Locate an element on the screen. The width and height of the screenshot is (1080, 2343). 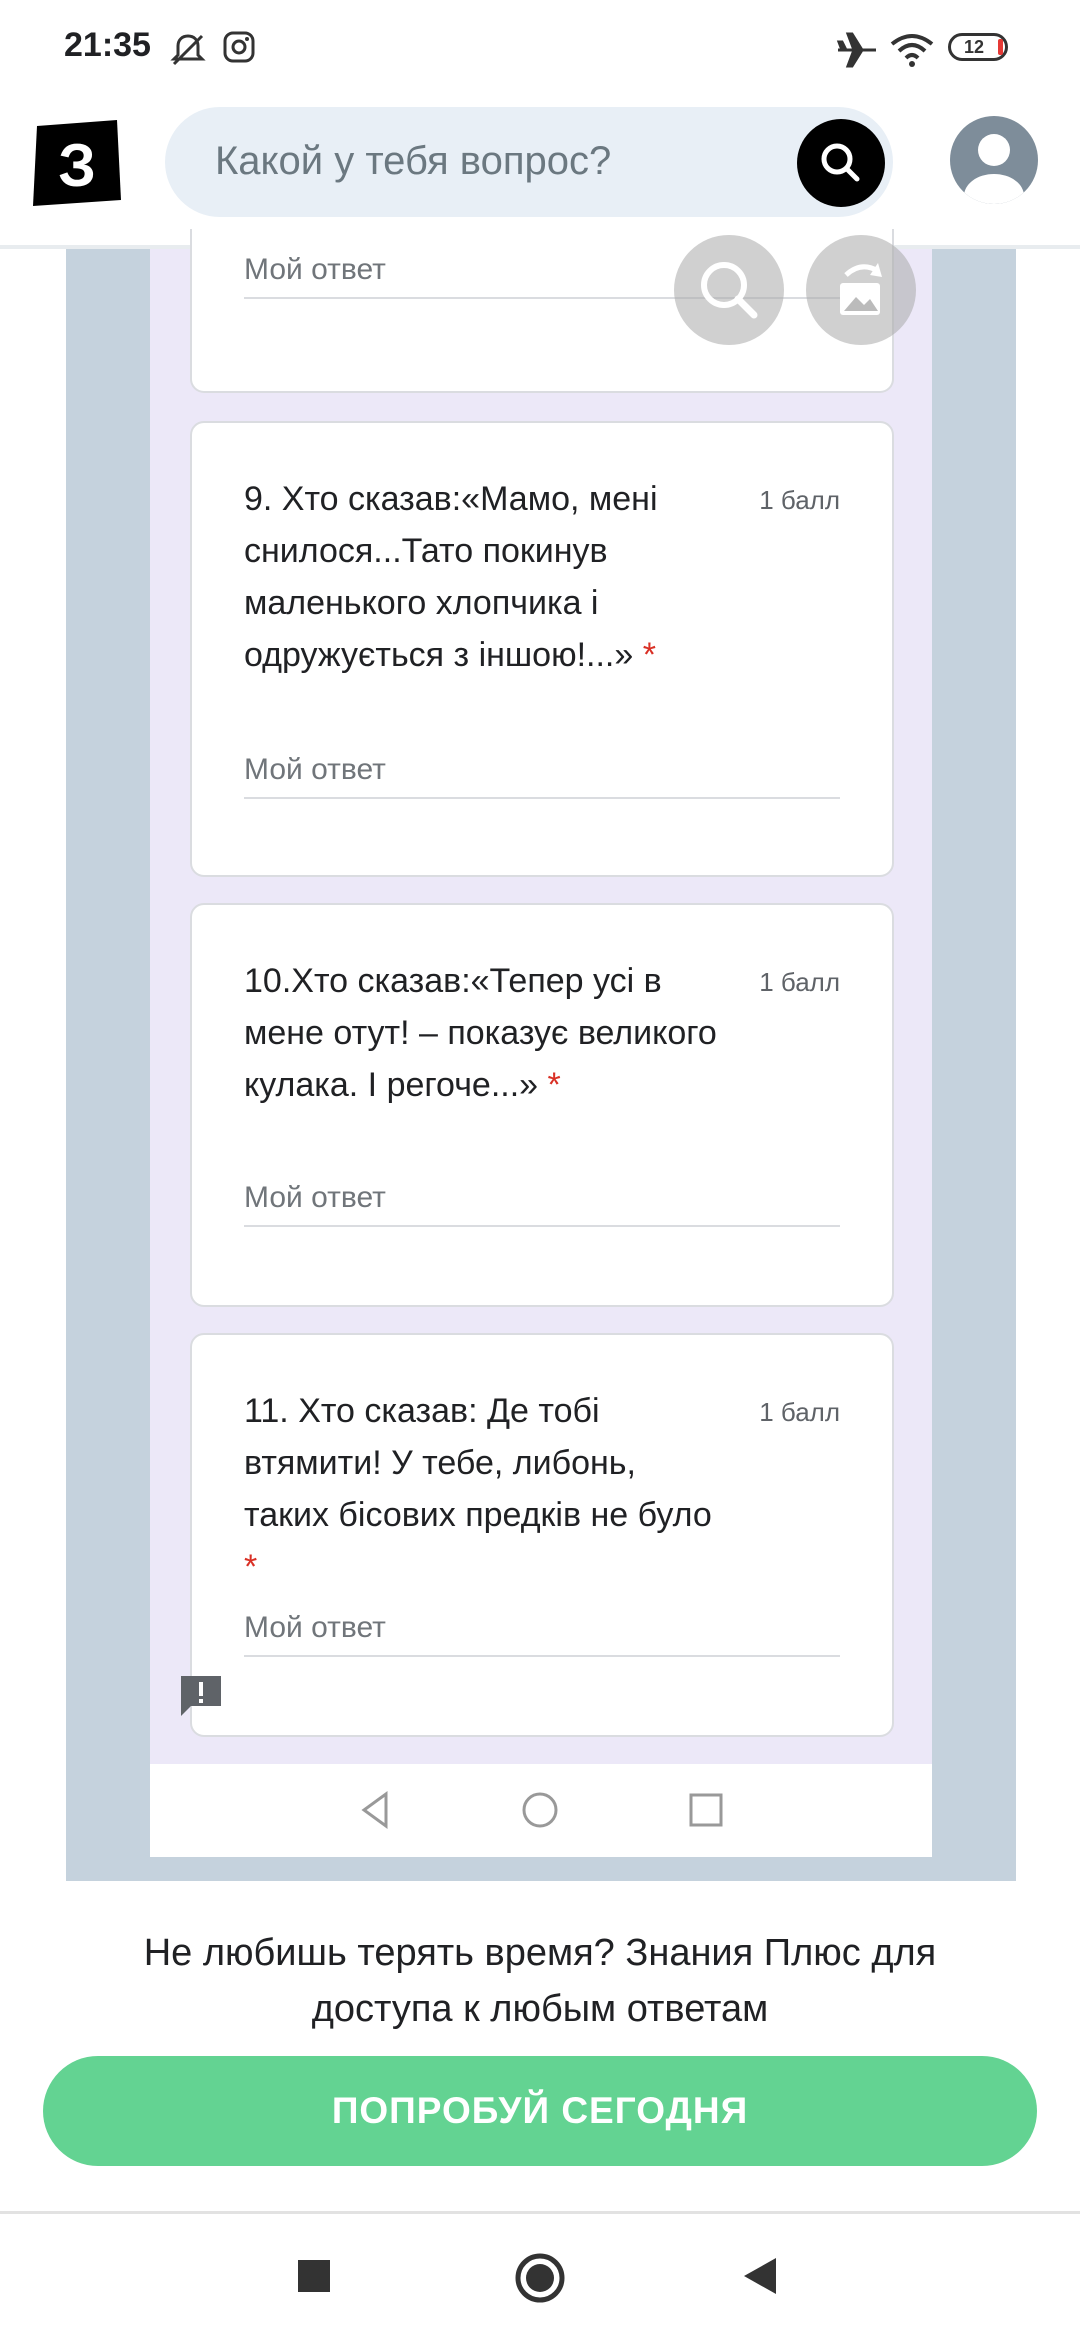
user-icon is located at coordinates (994, 169).